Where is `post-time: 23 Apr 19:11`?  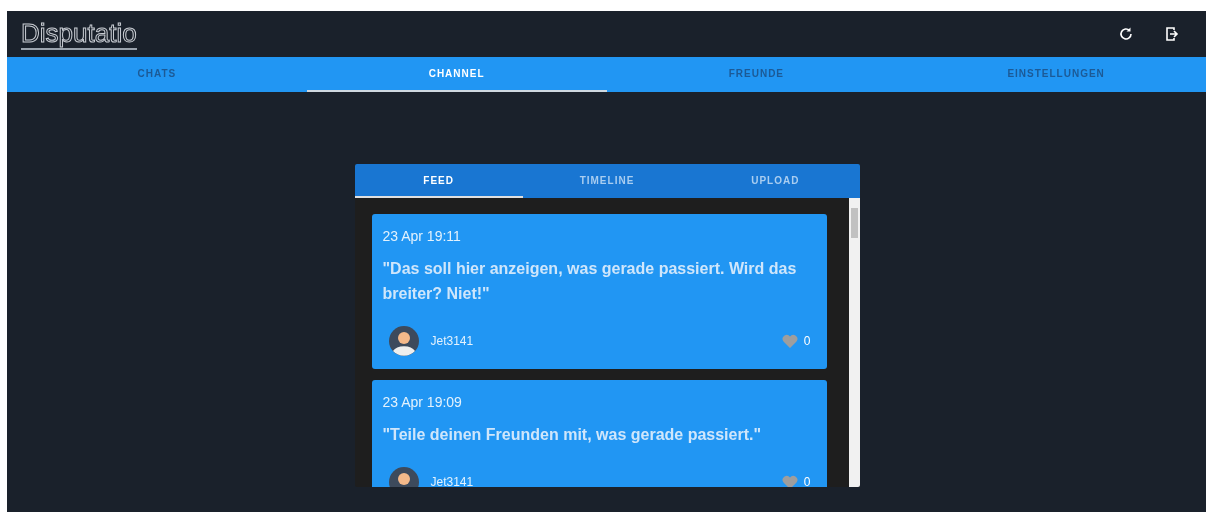 post-time: 23 Apr 19:11 is located at coordinates (422, 236).